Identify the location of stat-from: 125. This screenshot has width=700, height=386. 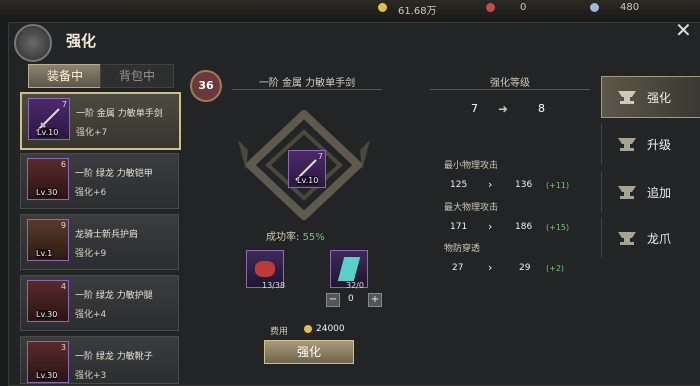
(459, 185).